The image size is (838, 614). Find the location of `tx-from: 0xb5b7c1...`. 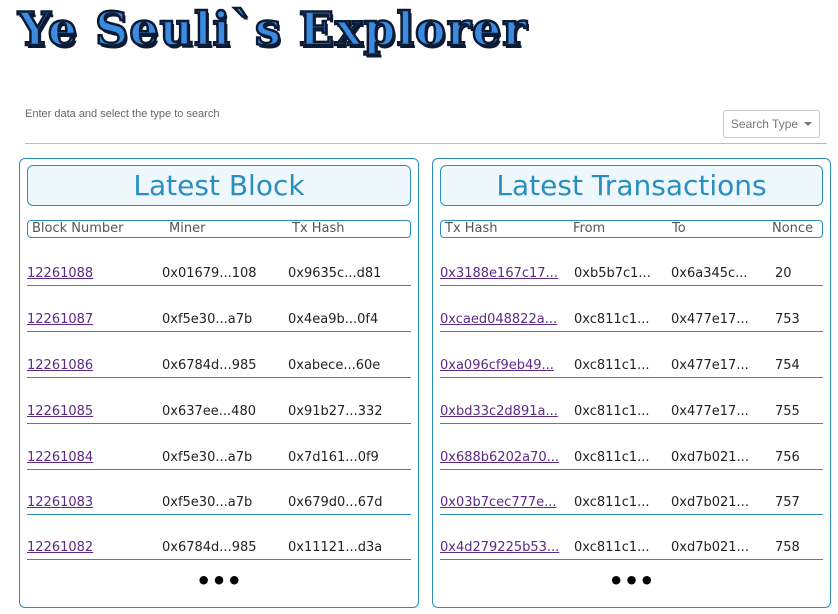

tx-from: 0xb5b7c1... is located at coordinates (612, 273).